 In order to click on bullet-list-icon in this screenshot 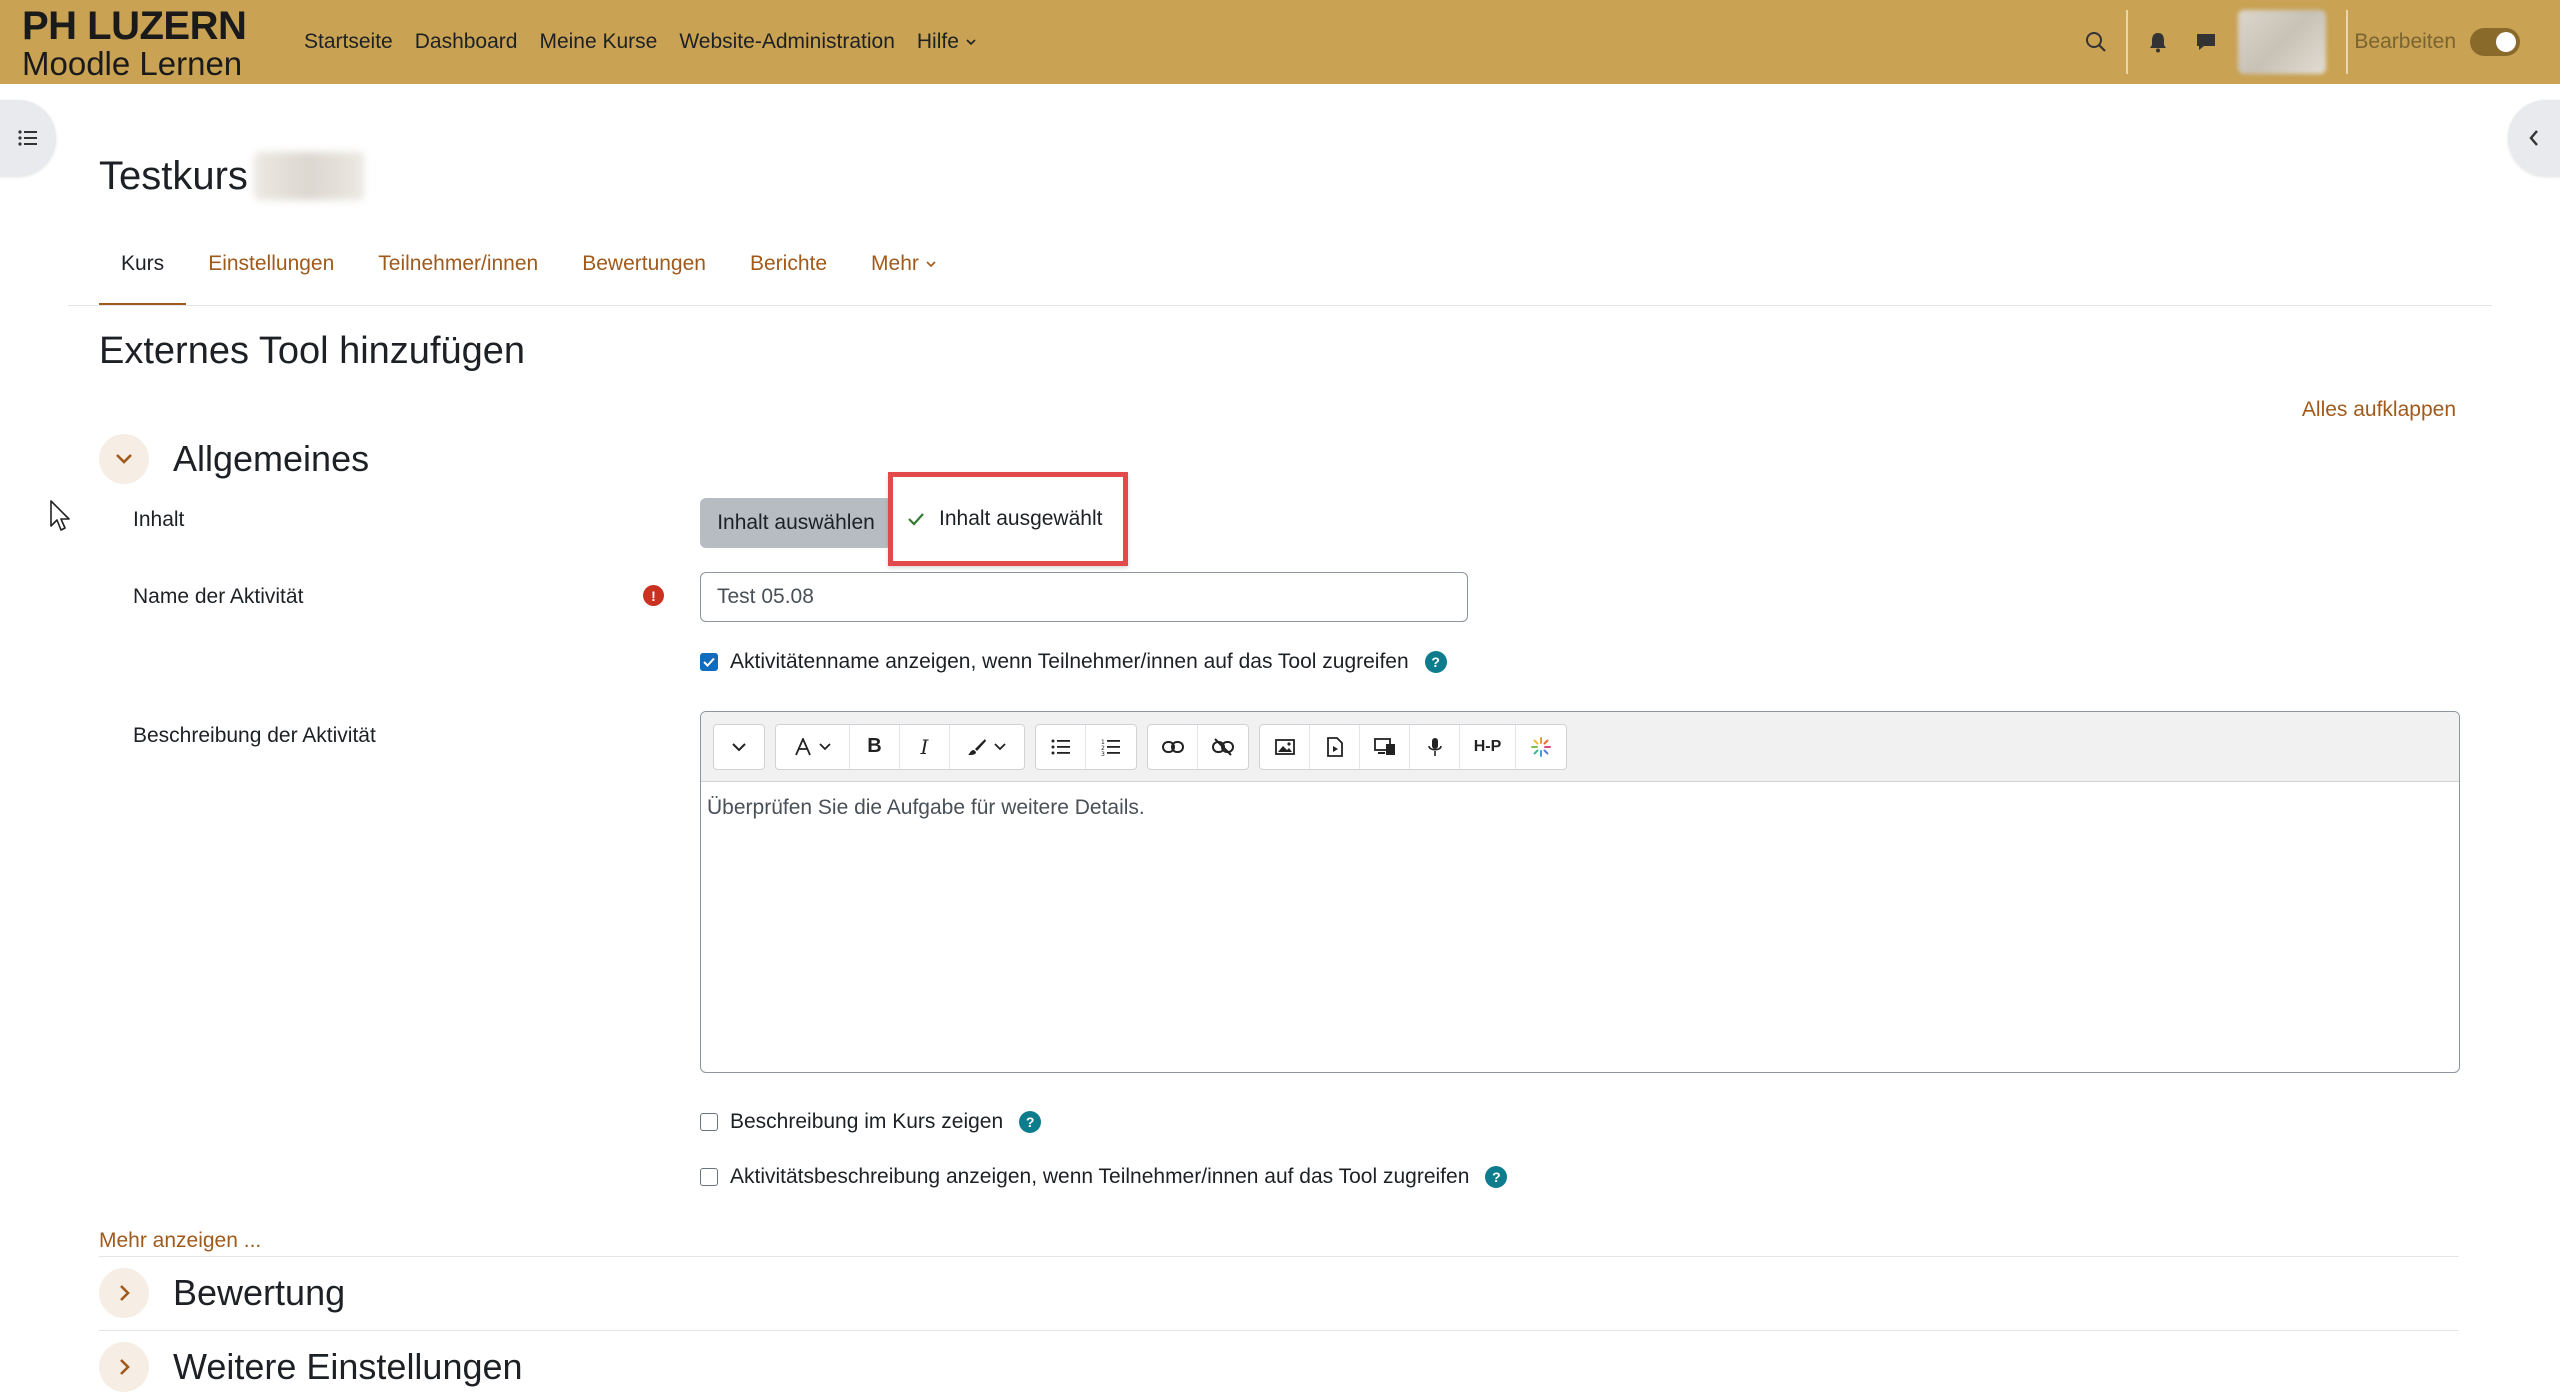, I will do `click(1060, 746)`.